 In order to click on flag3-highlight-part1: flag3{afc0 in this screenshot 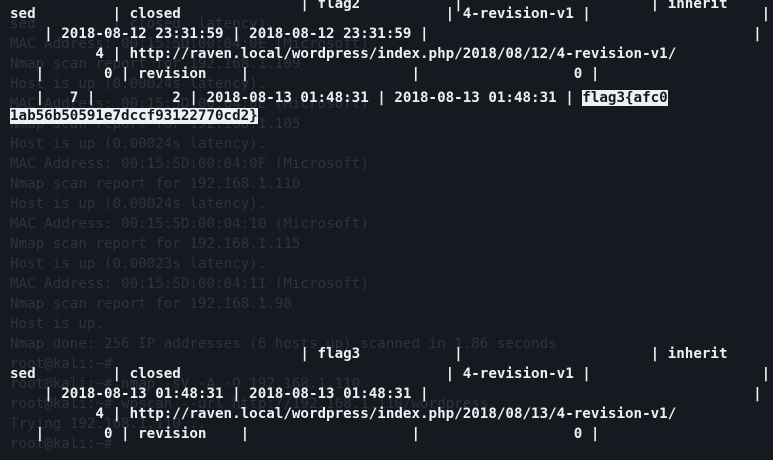, I will do `click(625, 98)`.